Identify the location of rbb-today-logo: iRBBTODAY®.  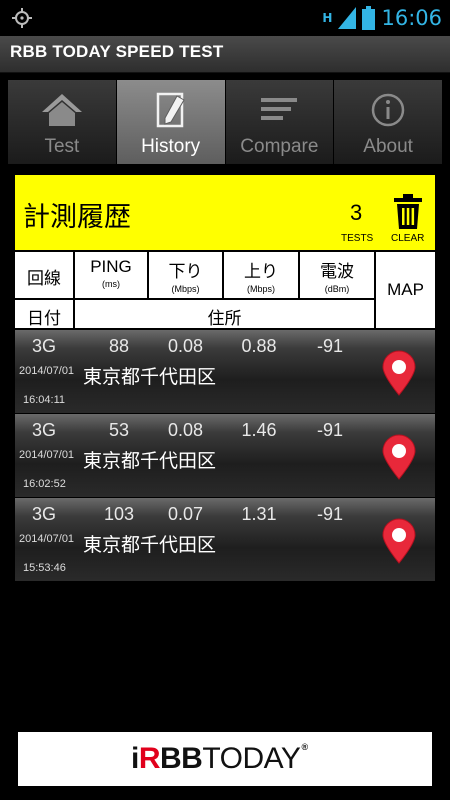
(219, 759).